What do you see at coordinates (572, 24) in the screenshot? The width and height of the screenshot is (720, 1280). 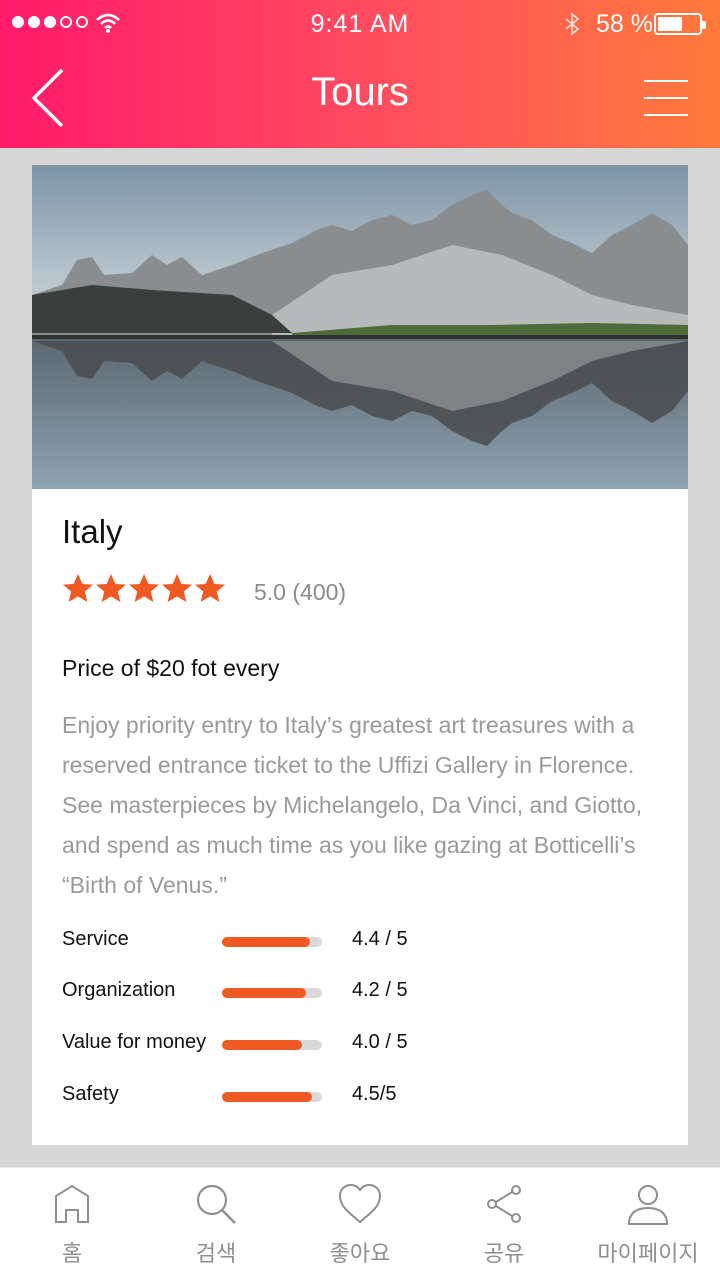 I see `bluetooth-icon` at bounding box center [572, 24].